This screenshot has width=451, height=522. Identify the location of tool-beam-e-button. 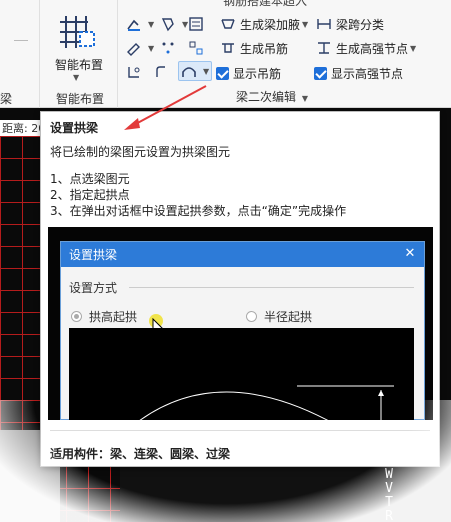
(170, 48).